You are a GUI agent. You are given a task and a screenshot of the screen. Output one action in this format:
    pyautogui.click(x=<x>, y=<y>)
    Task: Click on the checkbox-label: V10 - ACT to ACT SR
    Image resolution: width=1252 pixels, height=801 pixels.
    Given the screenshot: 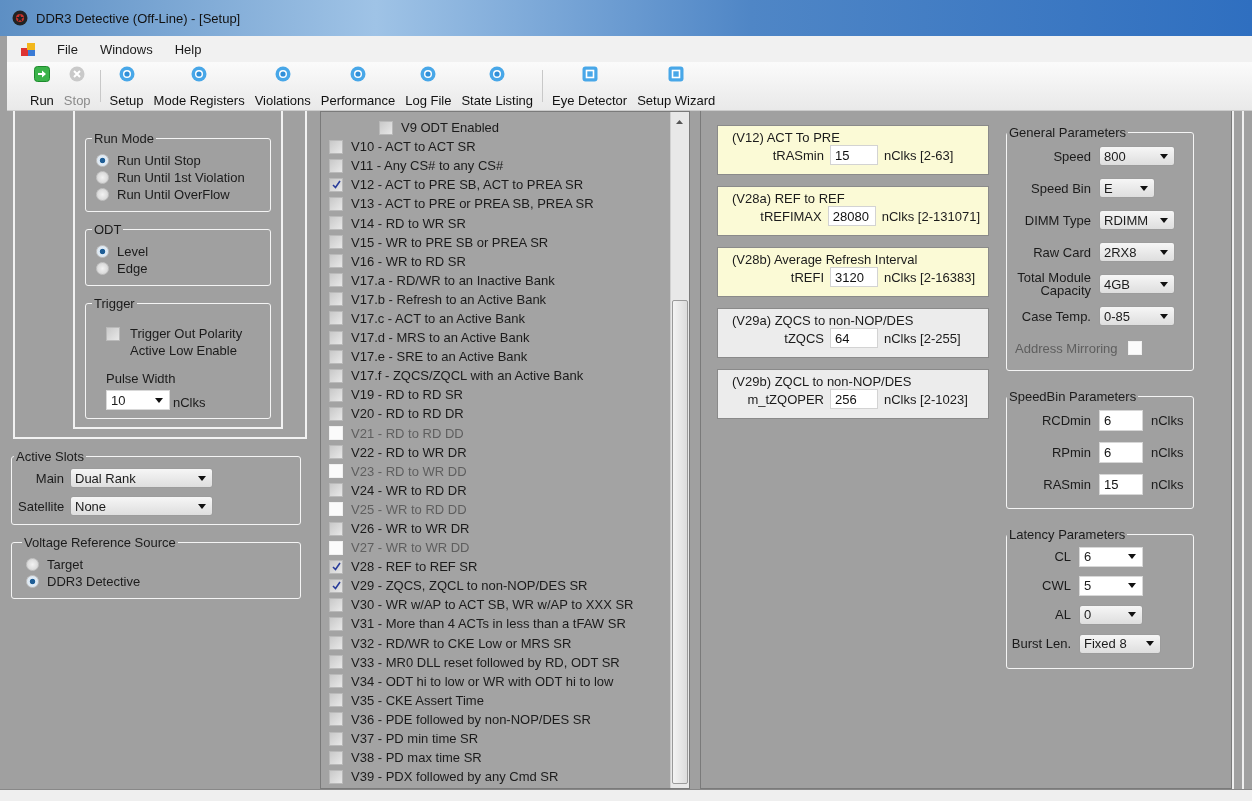 What is the action you would take?
    pyautogui.click(x=413, y=147)
    